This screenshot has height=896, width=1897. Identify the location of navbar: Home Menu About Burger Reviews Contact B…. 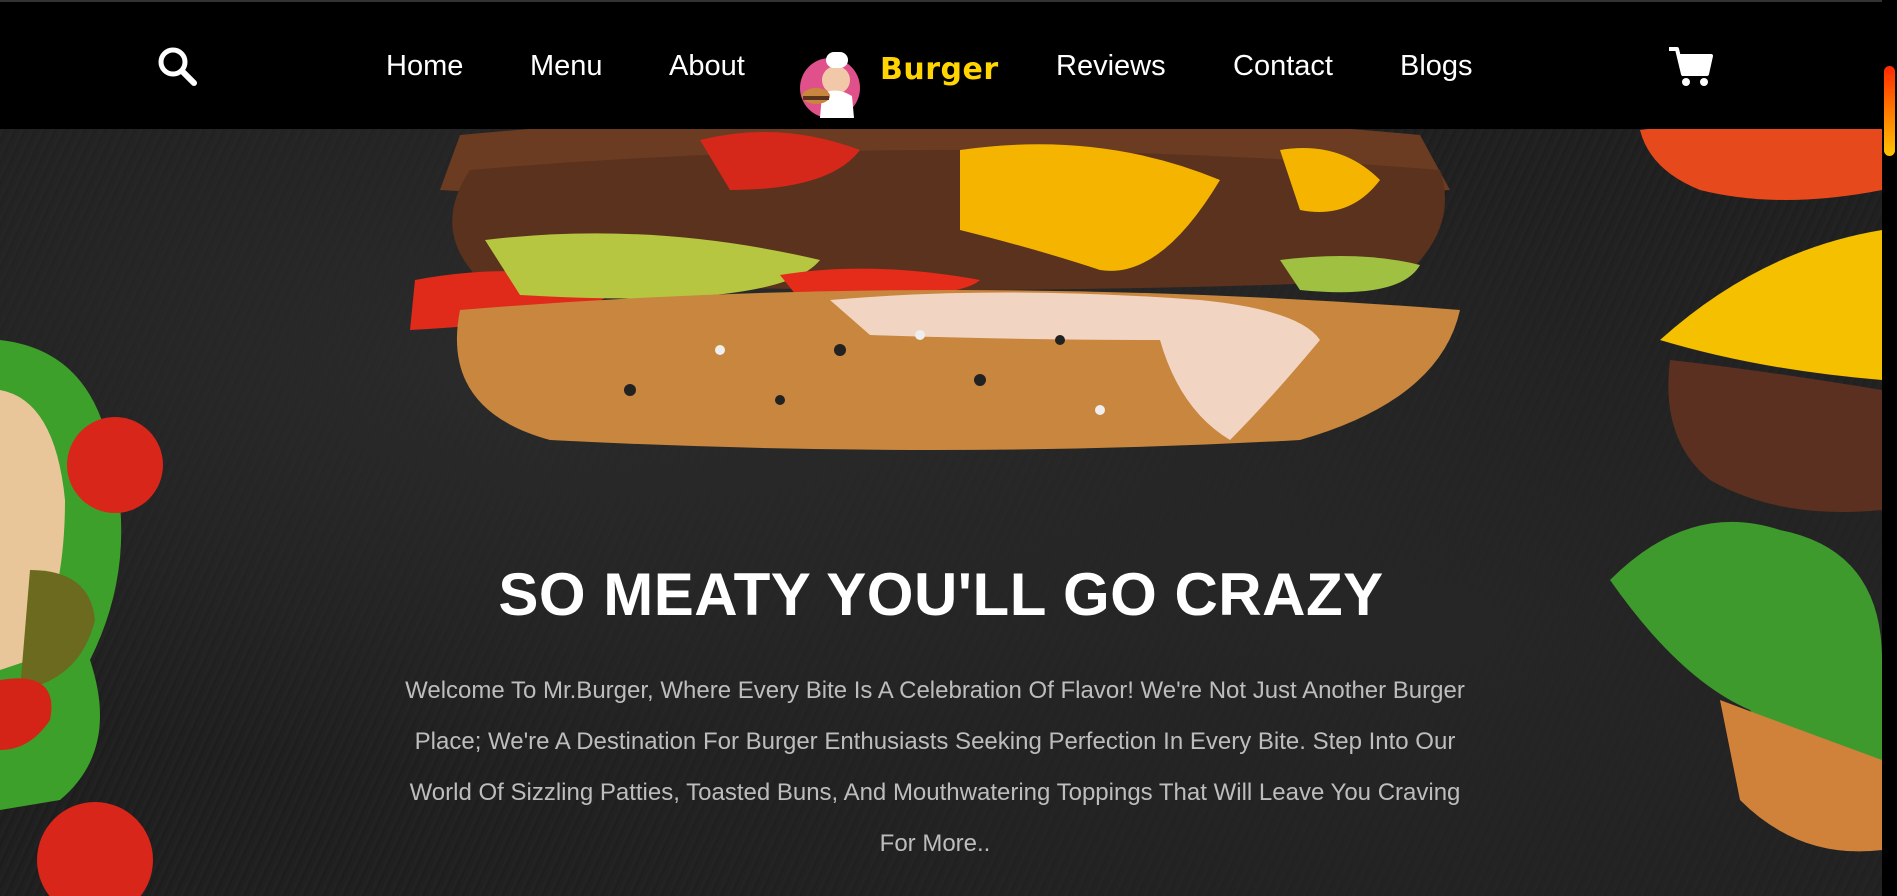
(941, 64).